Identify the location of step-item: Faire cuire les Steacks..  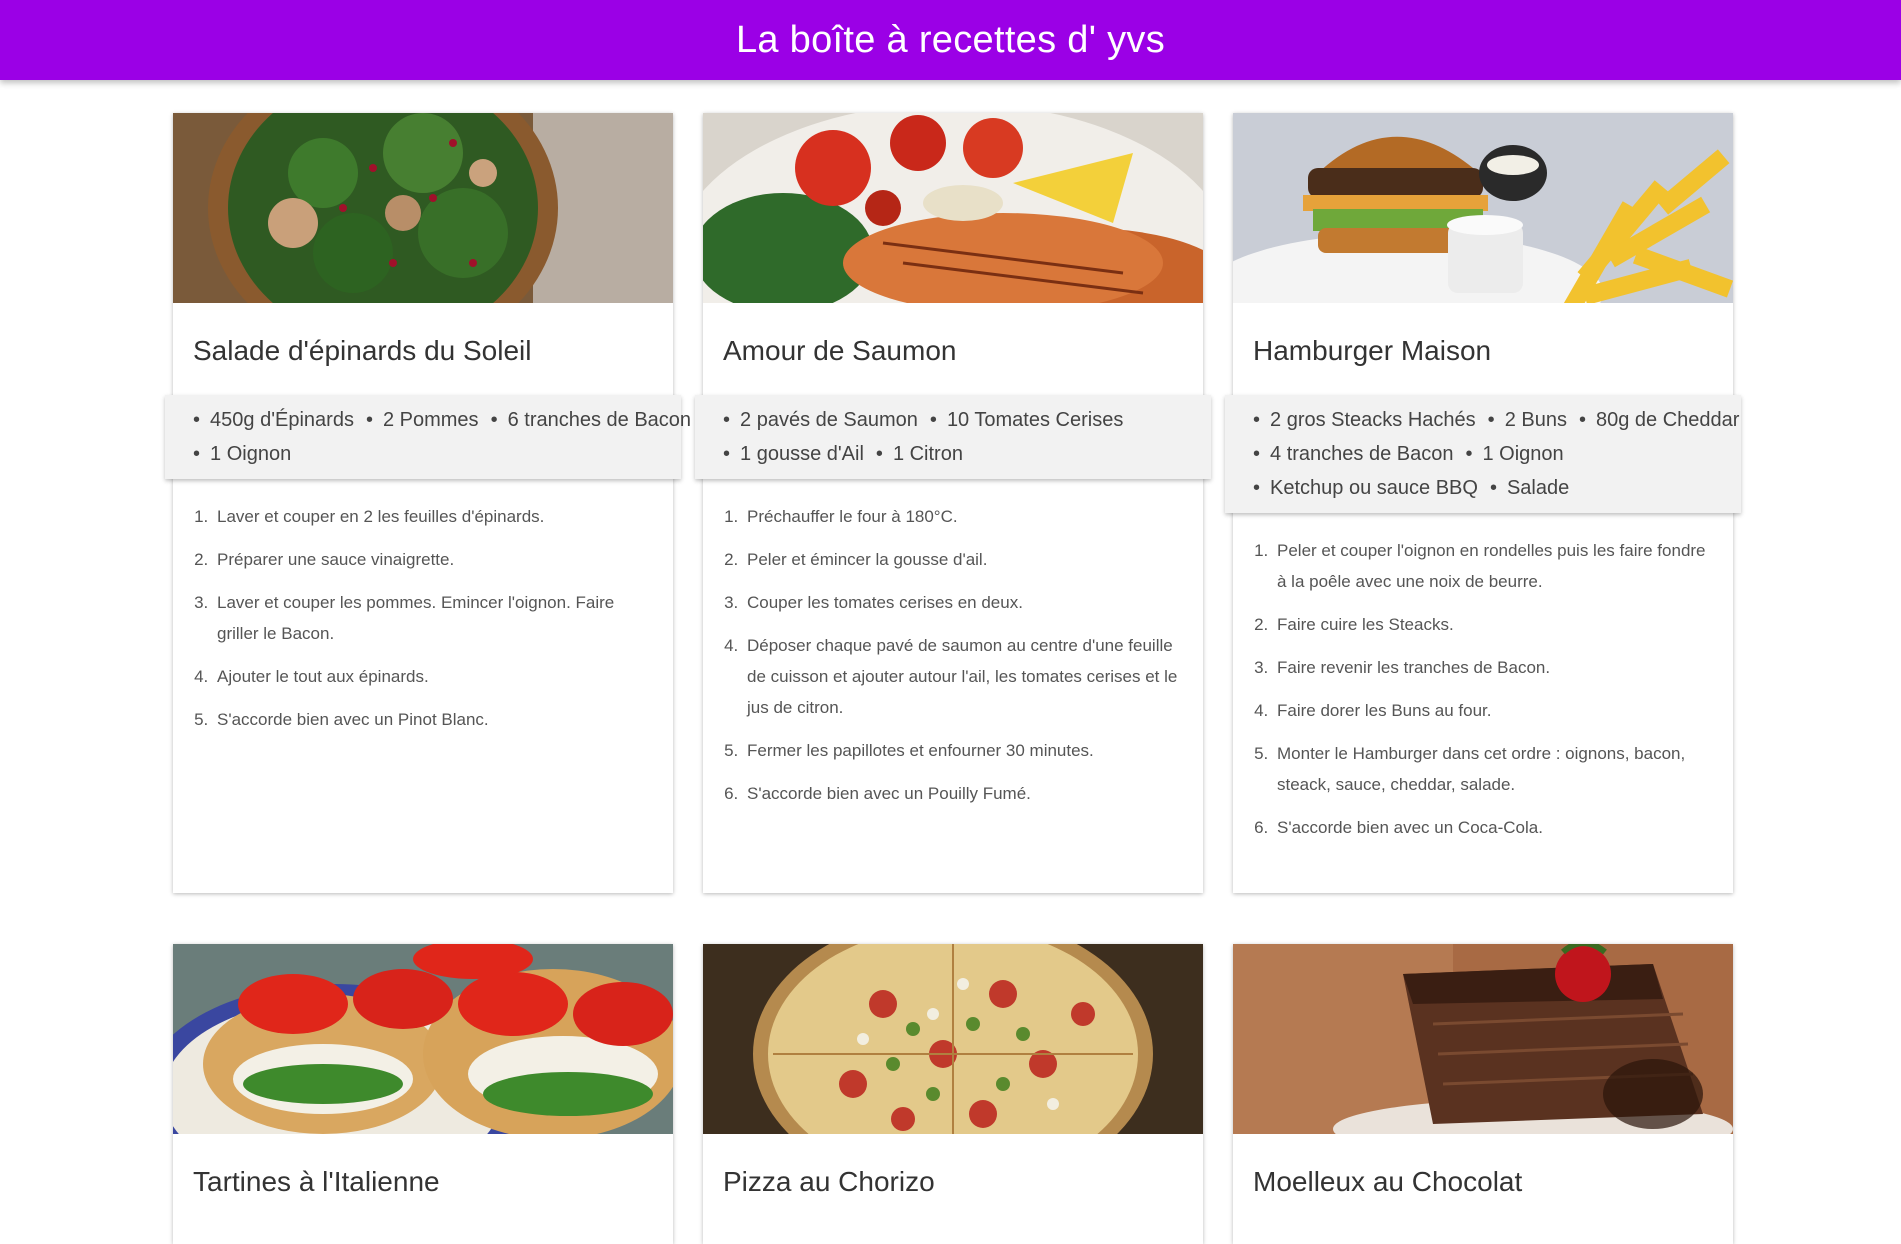
(1491, 624).